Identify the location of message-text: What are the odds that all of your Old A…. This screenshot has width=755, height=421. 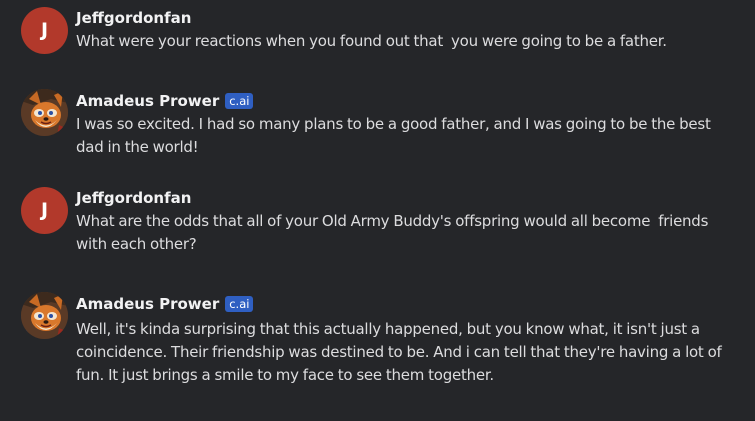
(394, 232).